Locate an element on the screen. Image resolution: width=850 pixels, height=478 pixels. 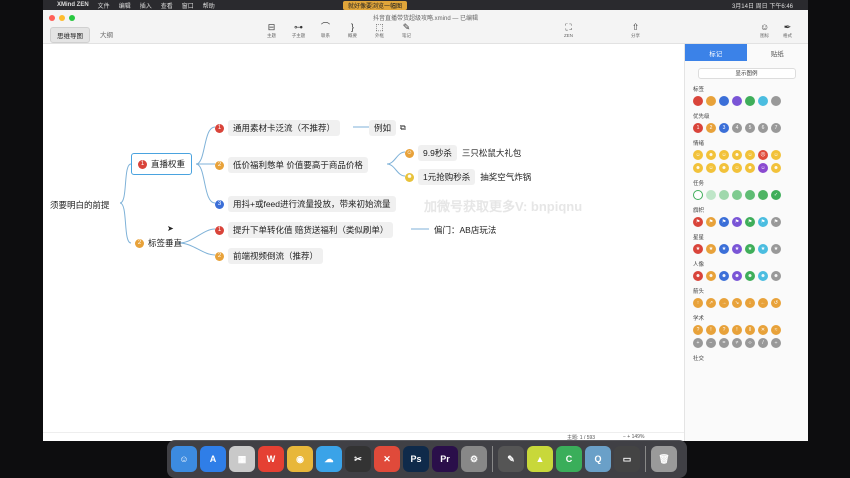
priority-6-icon: 6 is located at coordinates (763, 128).